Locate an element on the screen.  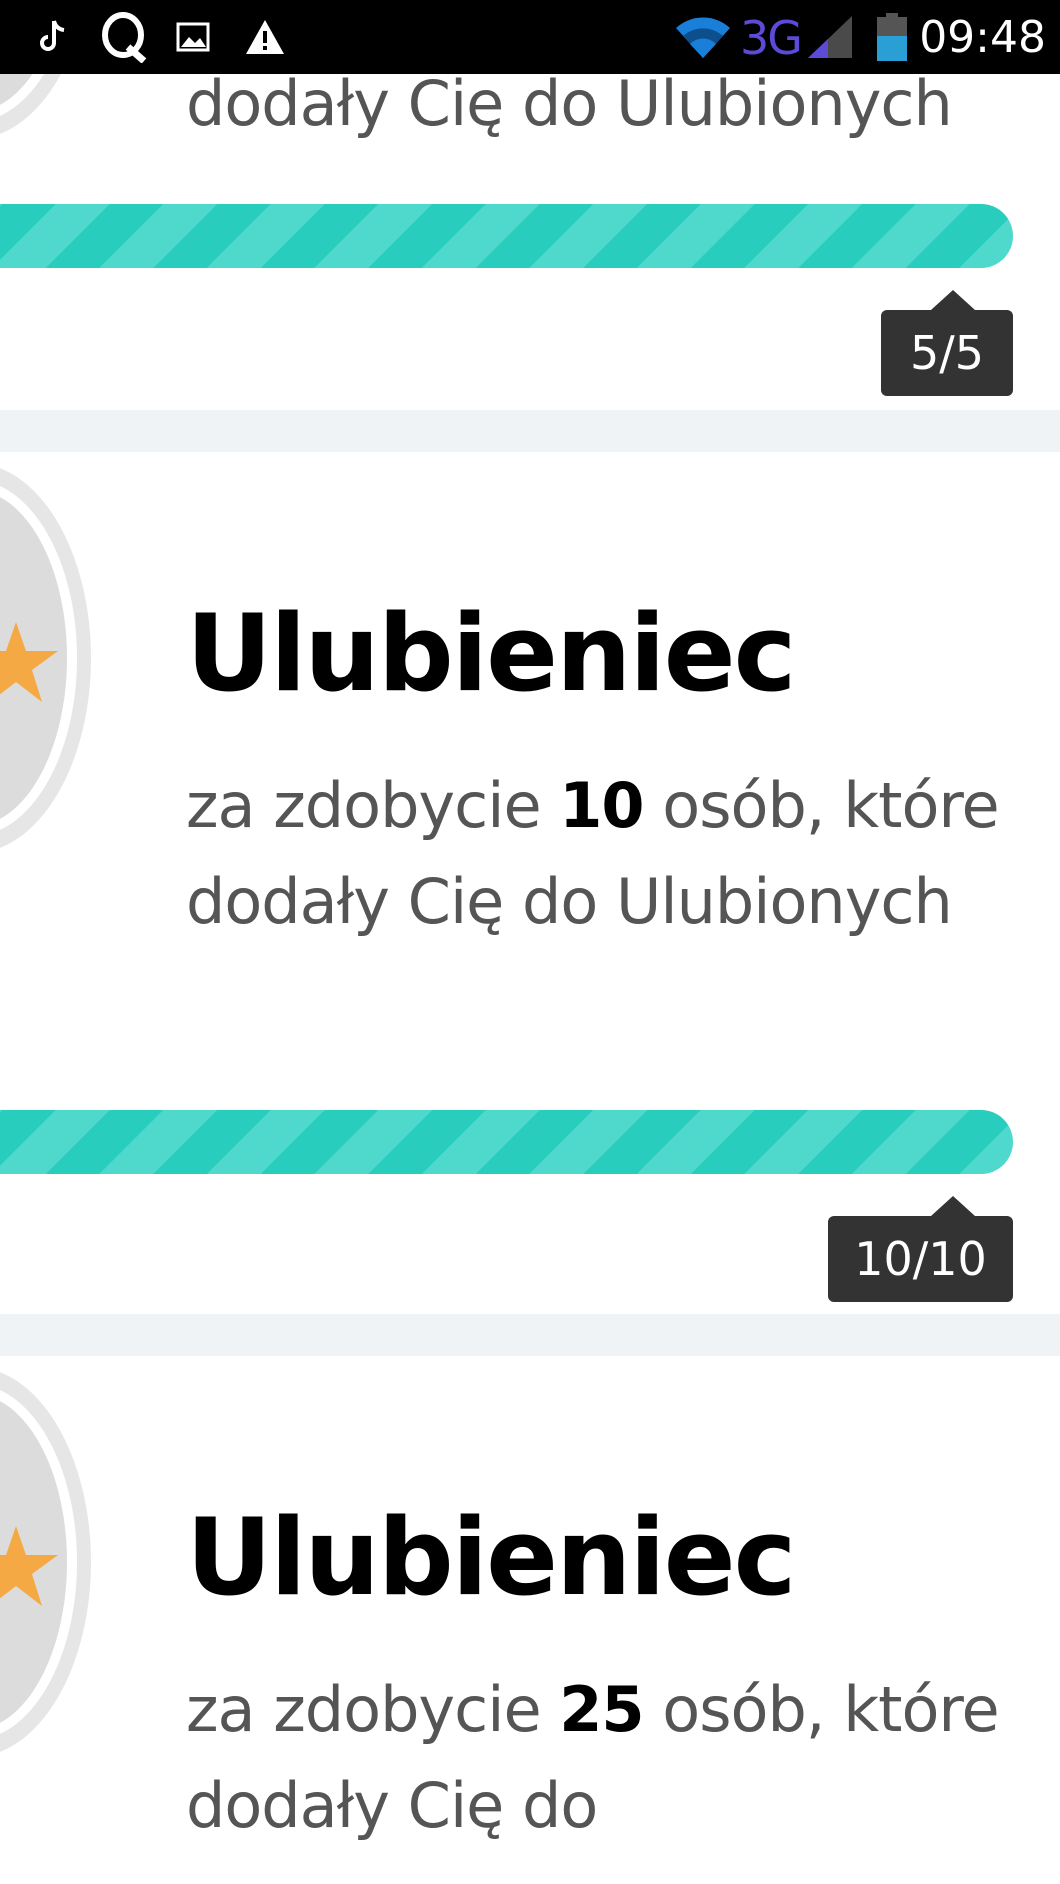
achievement-badge is located at coordinates (48, 109).